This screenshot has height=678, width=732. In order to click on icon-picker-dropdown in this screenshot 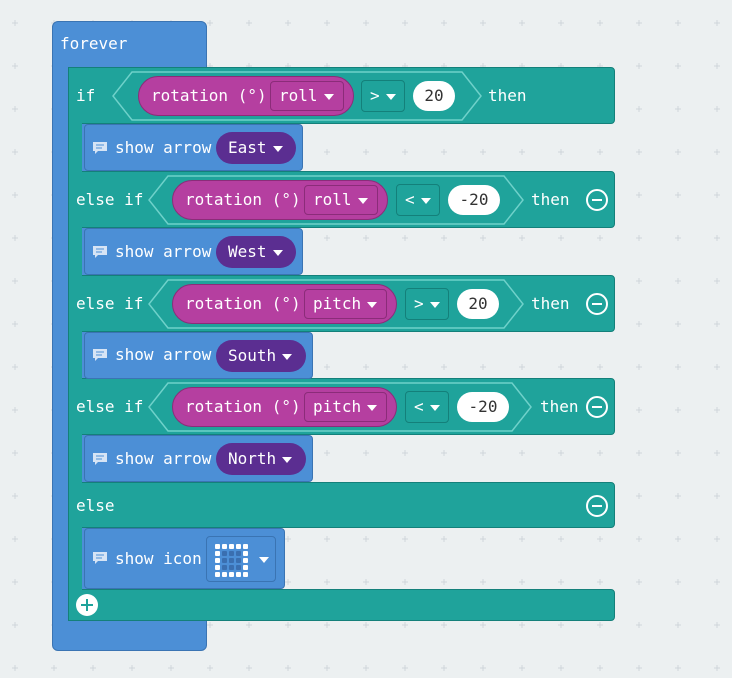, I will do `click(241, 559)`.